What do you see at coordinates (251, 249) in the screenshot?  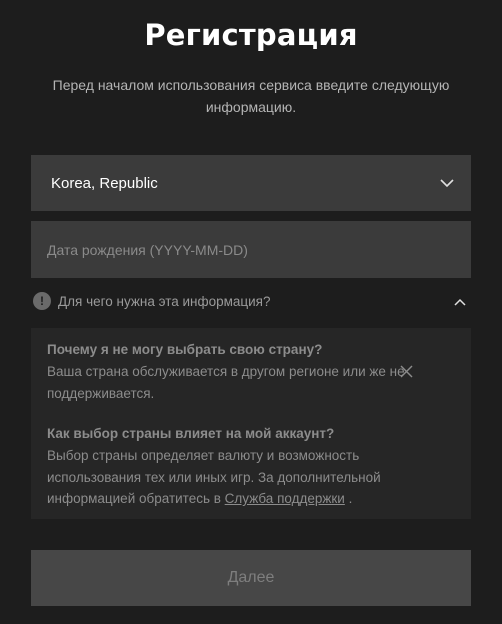 I see `birthdate-input` at bounding box center [251, 249].